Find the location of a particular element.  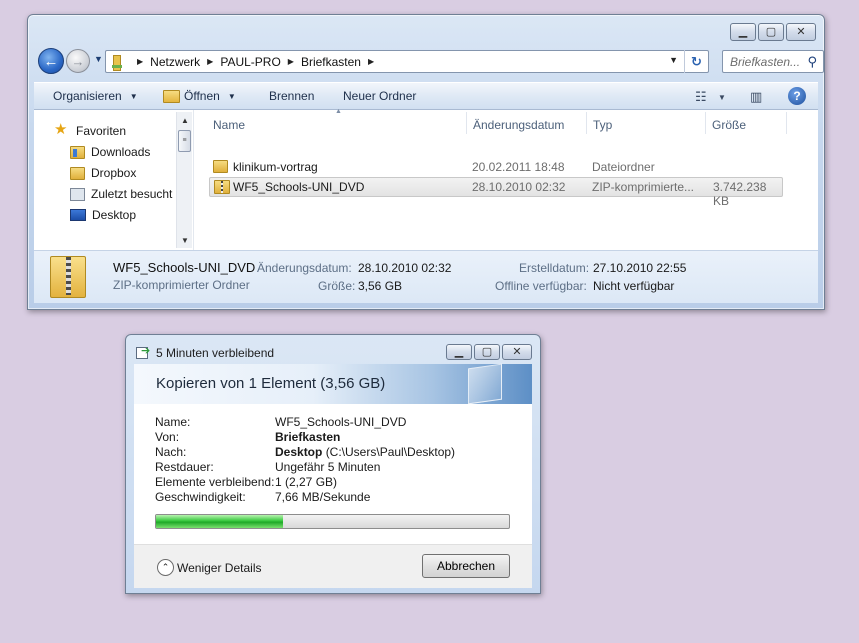

breadcrumb-netzwerk: Netzwerk is located at coordinates (175, 62).